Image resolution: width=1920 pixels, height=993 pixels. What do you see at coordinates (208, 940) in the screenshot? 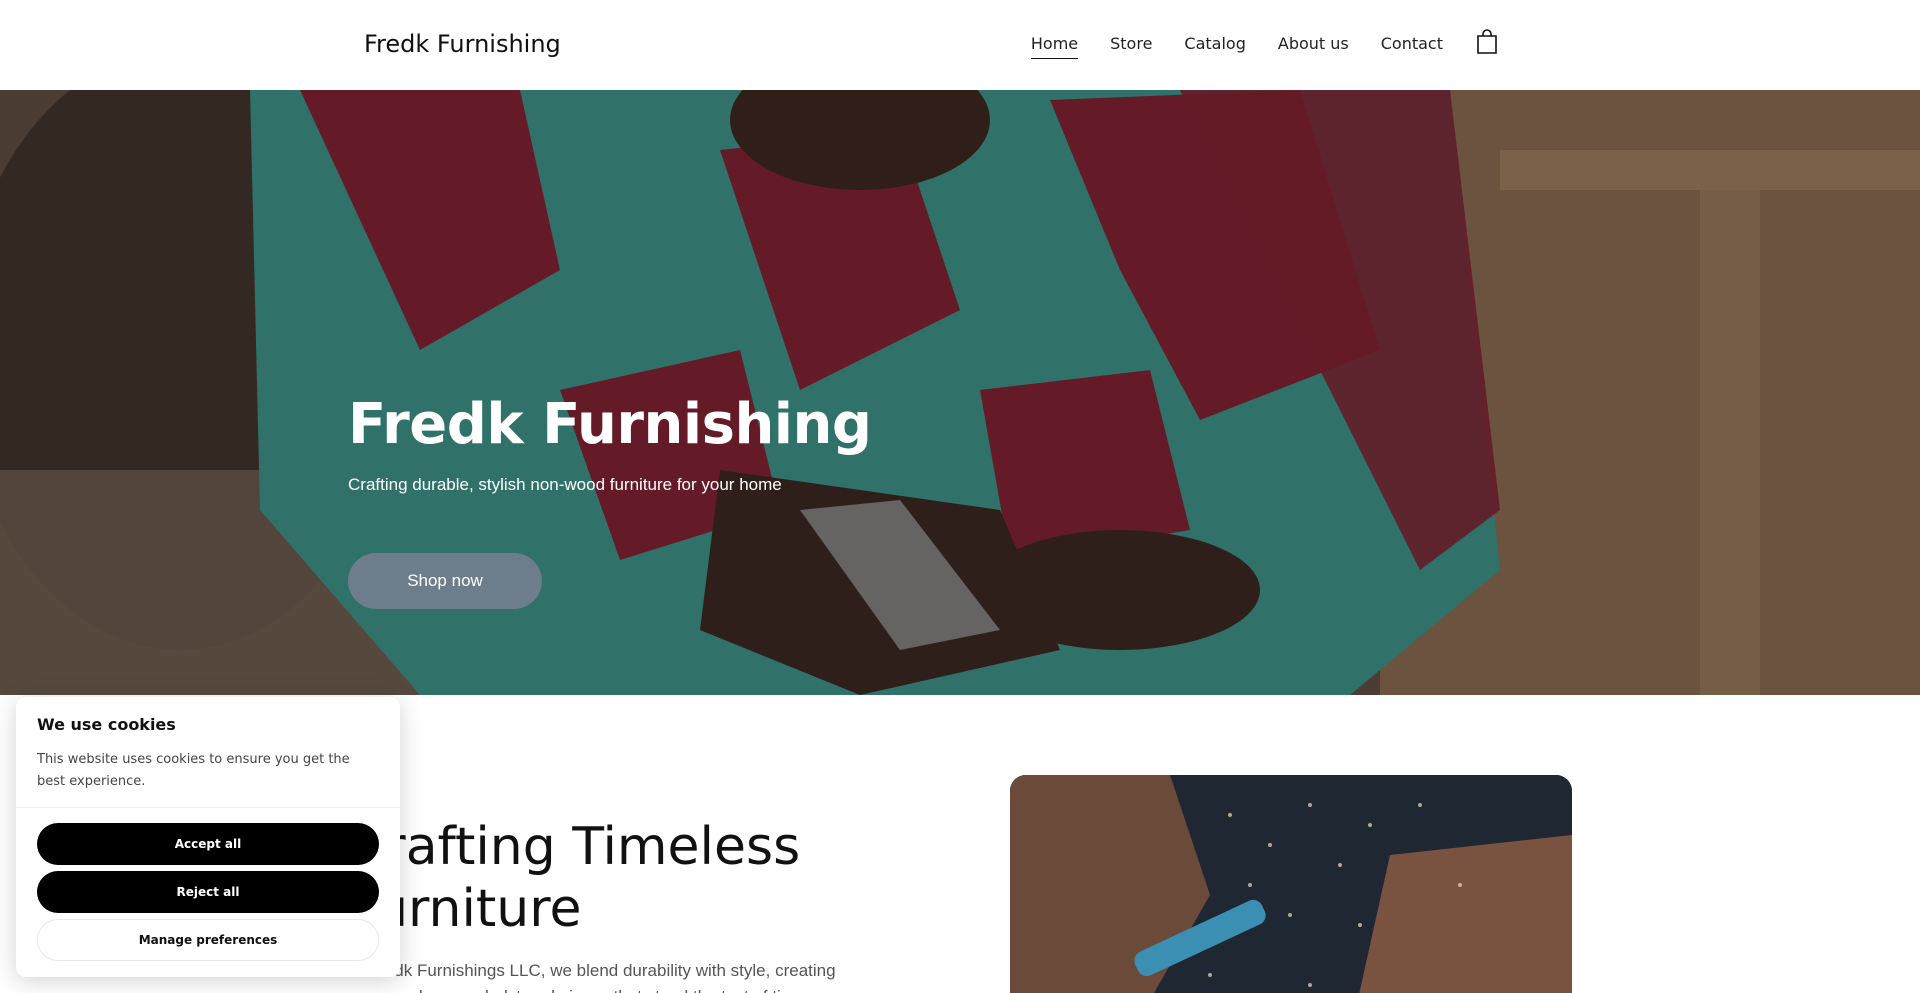
I see `manage-preferences-button: Manage preferences` at bounding box center [208, 940].